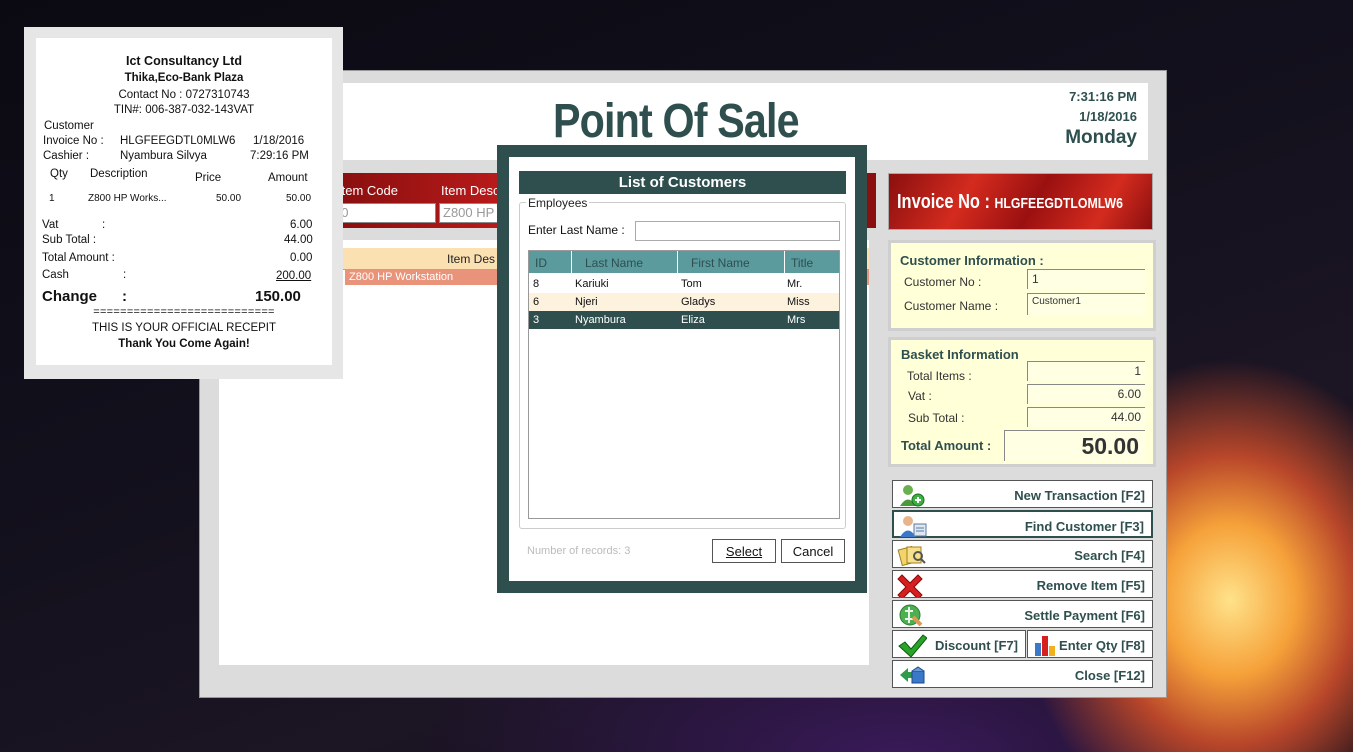 Image resolution: width=1353 pixels, height=752 pixels. Describe the element at coordinates (208, 178) in the screenshot. I see `receipt-col-price: Price` at that location.